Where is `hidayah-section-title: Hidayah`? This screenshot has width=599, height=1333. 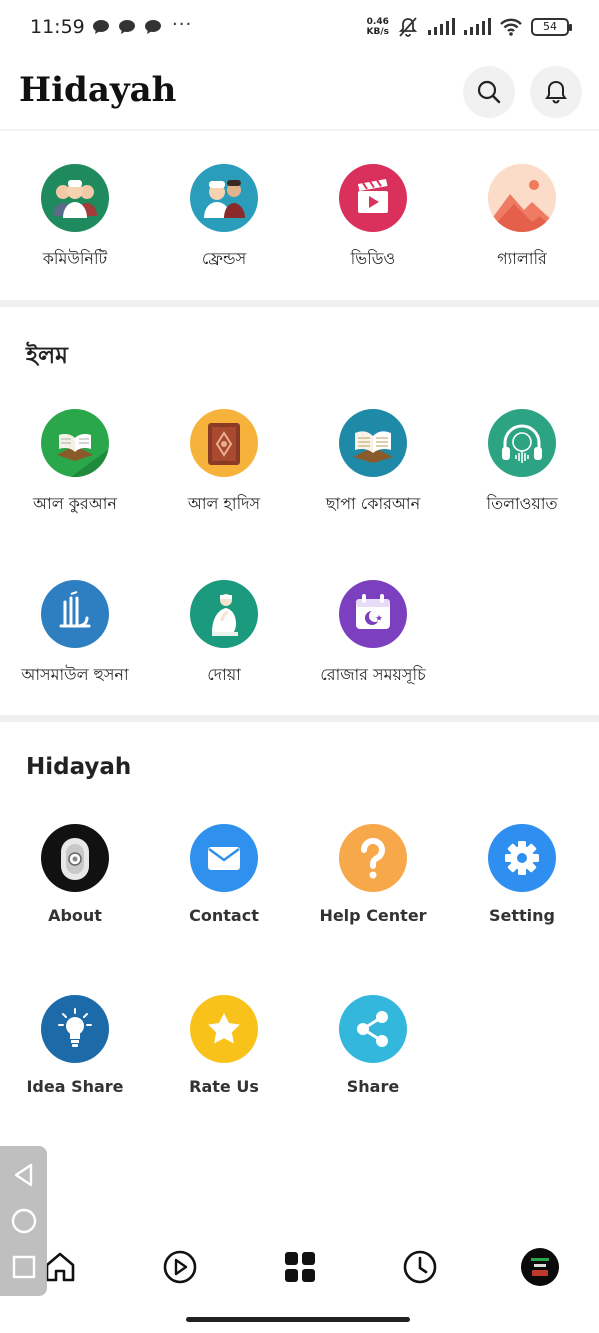
hidayah-section-title: Hidayah is located at coordinates (79, 767).